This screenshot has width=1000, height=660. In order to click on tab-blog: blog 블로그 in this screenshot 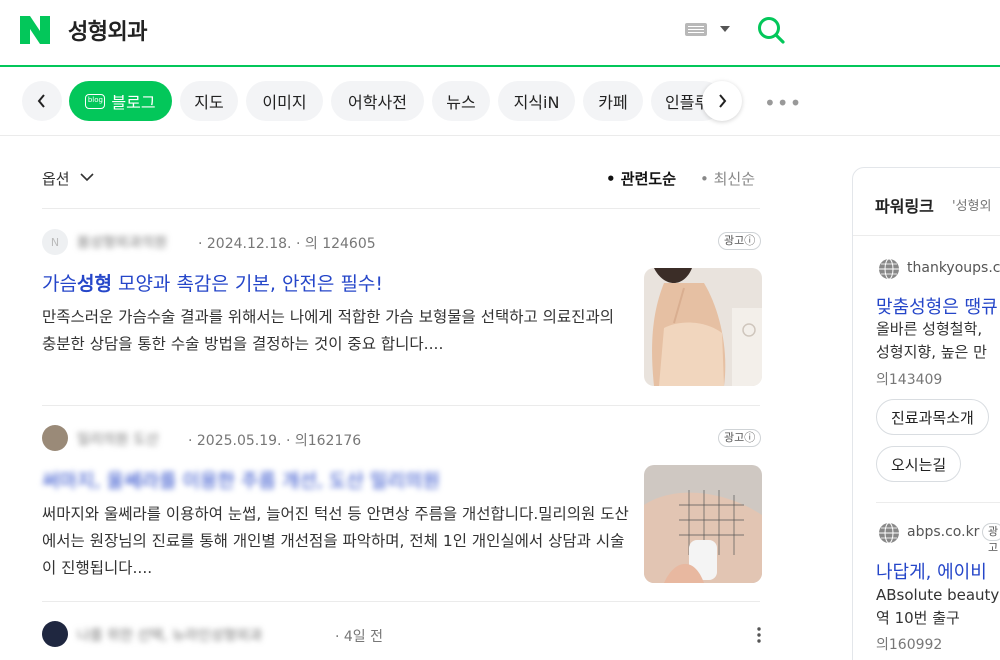, I will do `click(120, 101)`.